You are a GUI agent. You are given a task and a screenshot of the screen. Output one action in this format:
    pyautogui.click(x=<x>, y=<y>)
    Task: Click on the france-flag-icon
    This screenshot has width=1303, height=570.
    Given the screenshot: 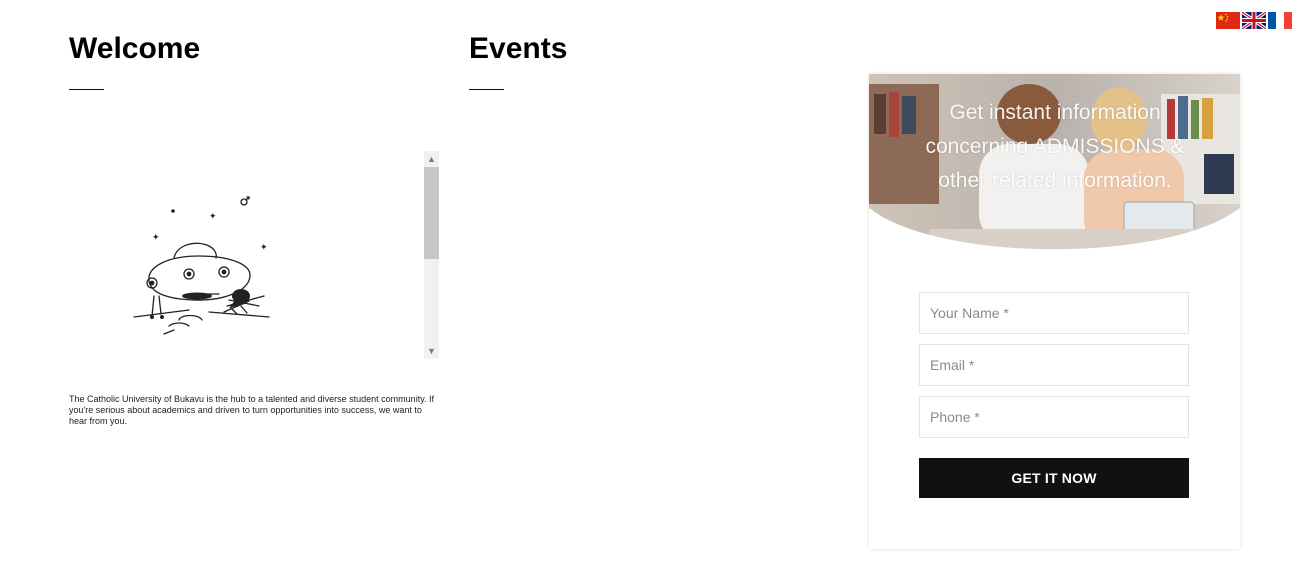 What is the action you would take?
    pyautogui.click(x=1280, y=20)
    